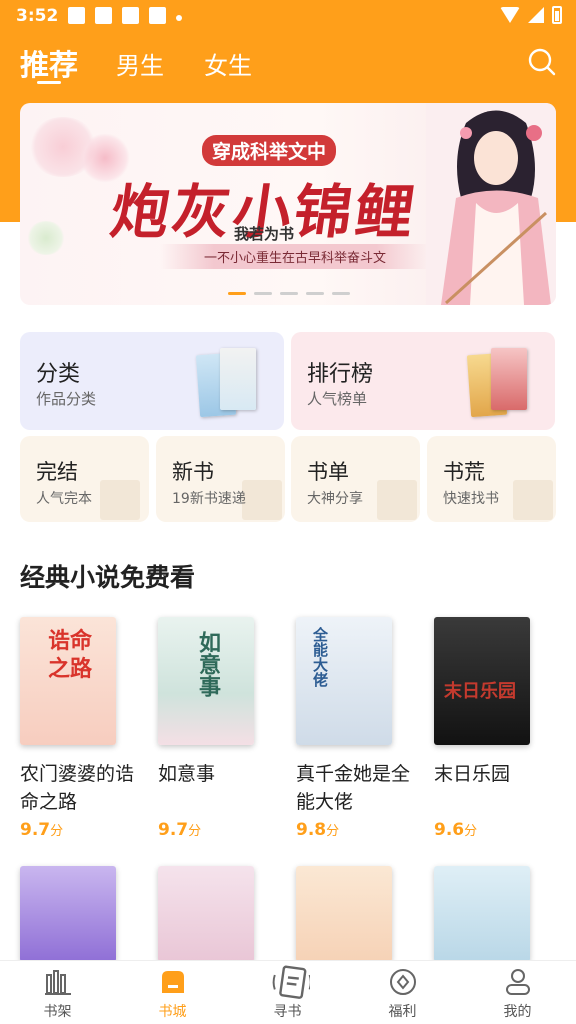 The width and height of the screenshot is (576, 1024). What do you see at coordinates (518, 982) in the screenshot?
I see `profile-icon` at bounding box center [518, 982].